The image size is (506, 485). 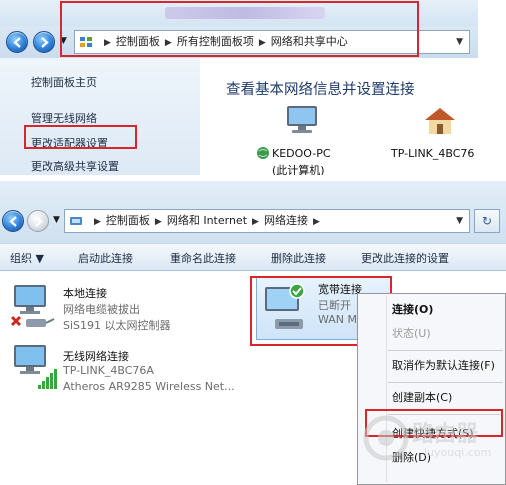 I want to click on computer-name: KEDOO-PC, so click(x=301, y=153).